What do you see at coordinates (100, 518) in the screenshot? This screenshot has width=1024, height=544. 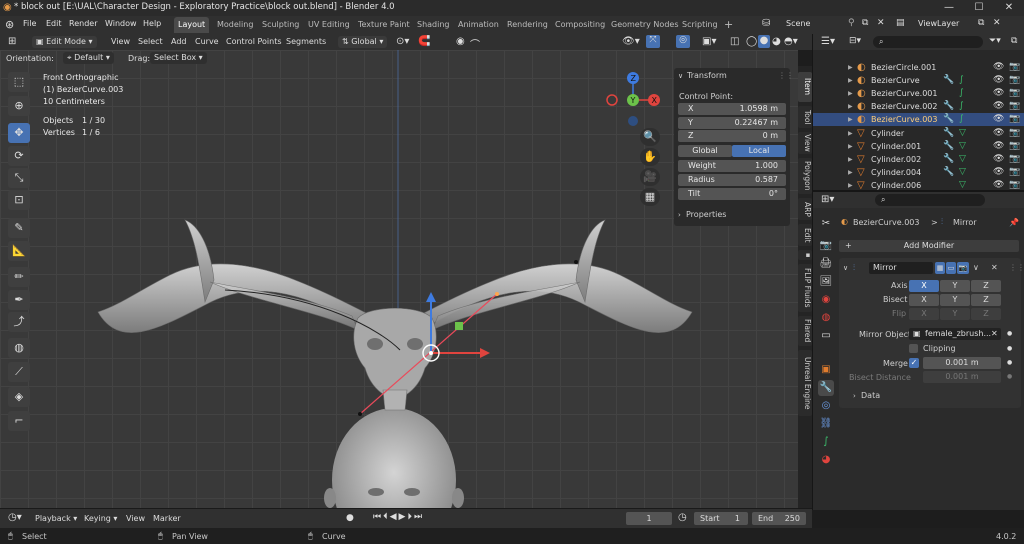 I see `keying-menu: Keying ▾` at bounding box center [100, 518].